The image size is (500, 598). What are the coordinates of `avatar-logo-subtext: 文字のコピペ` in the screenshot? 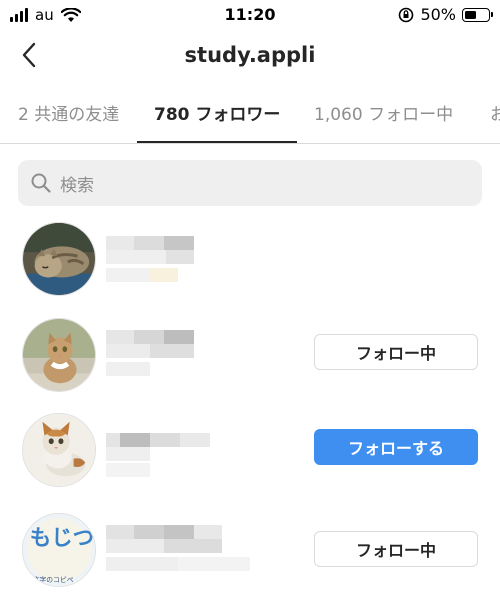 It's located at (53, 579).